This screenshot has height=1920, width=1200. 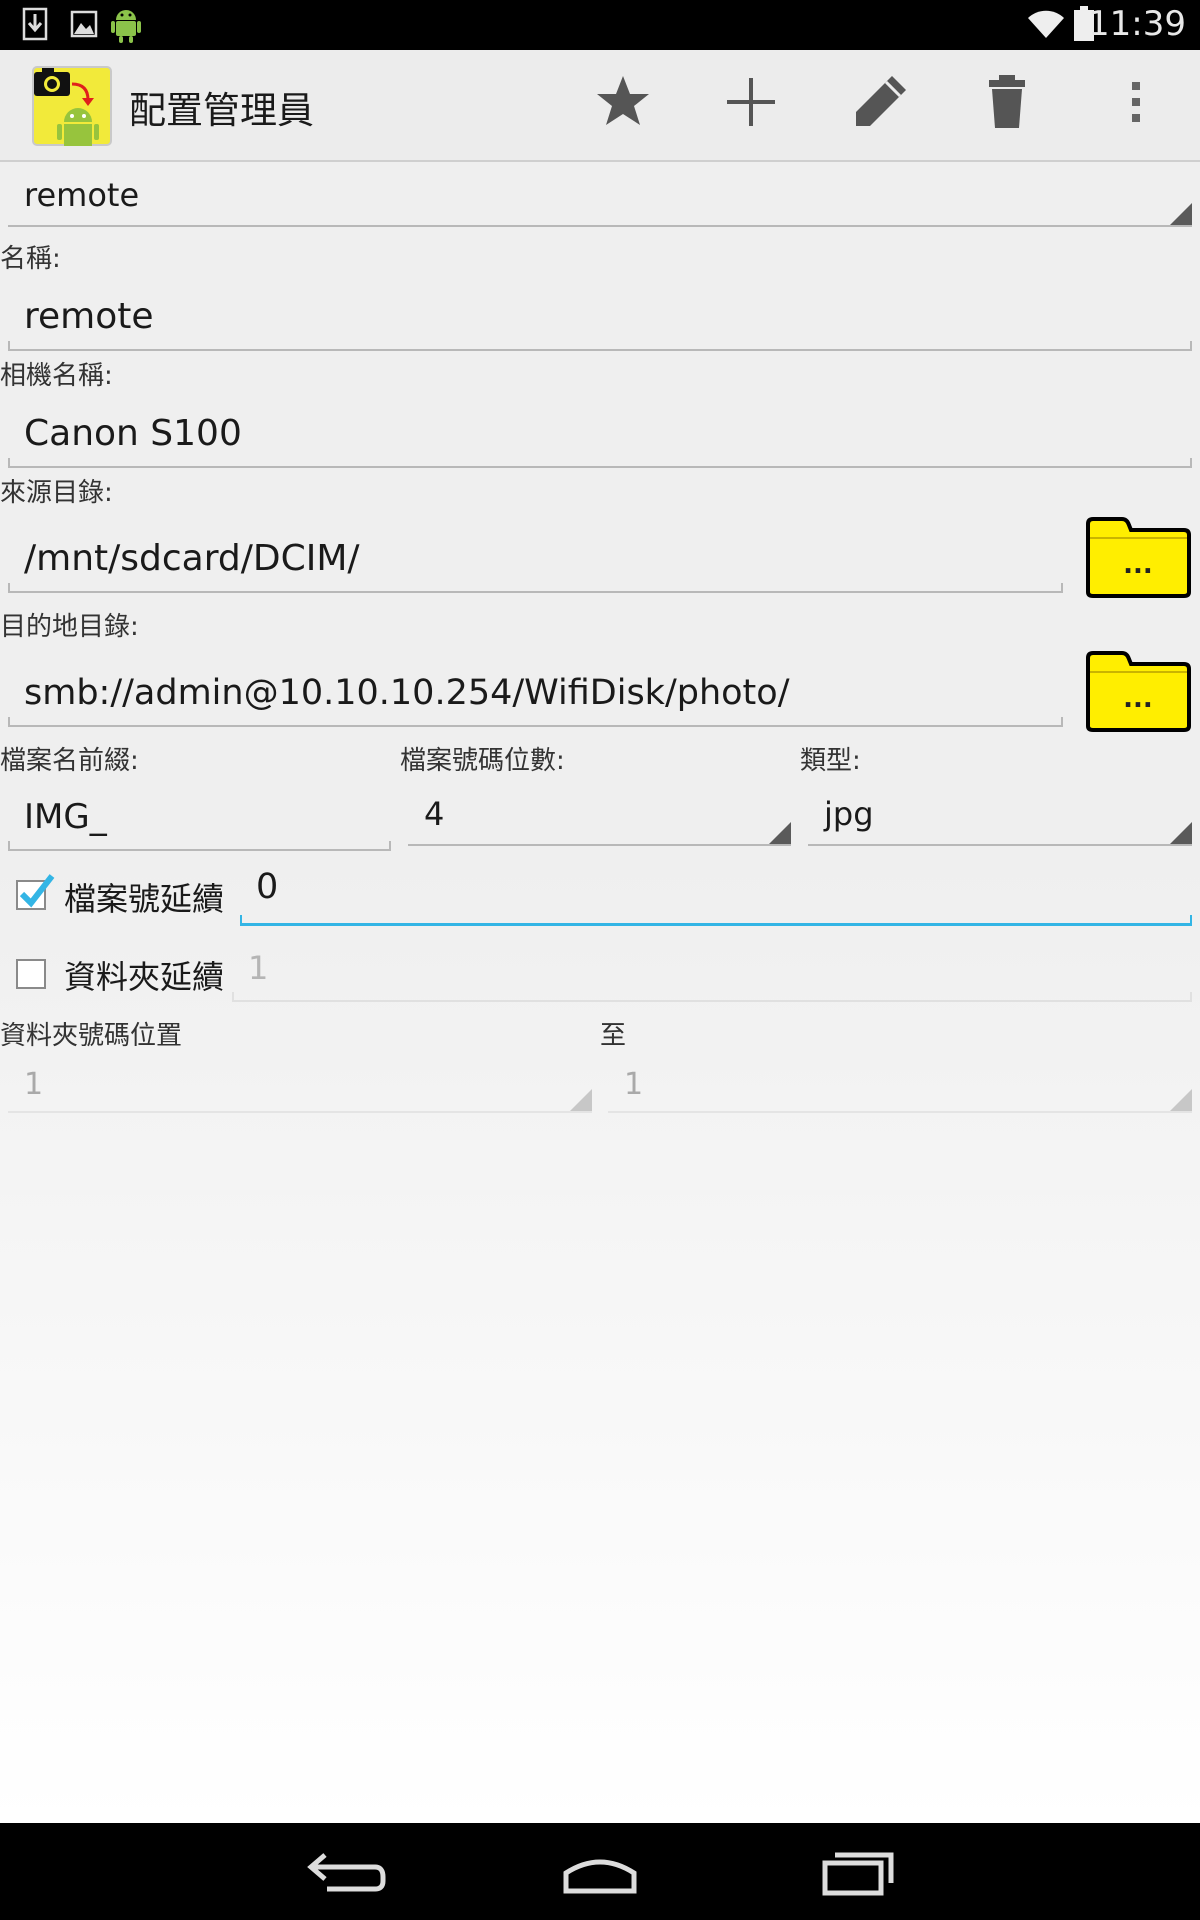 I want to click on profile-selector: remote, so click(x=600, y=196).